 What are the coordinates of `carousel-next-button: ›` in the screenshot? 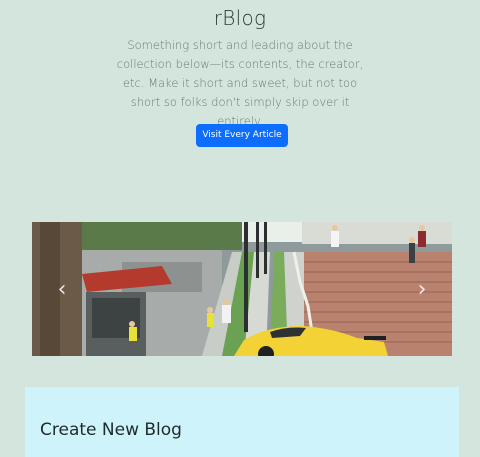 It's located at (422, 289).